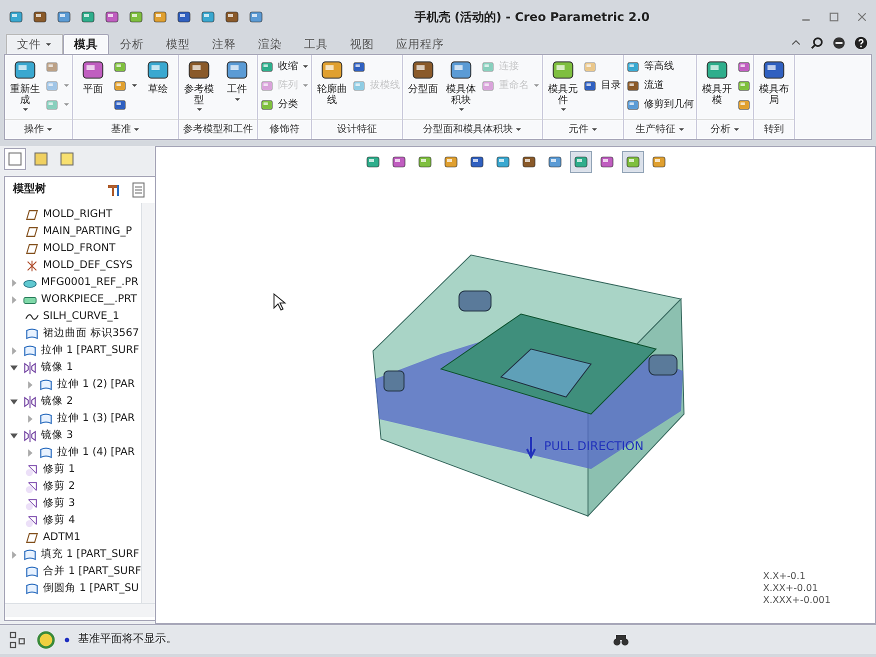  Describe the element at coordinates (77, 215) in the screenshot. I see `tree-item: MOLD_RIGHT` at that location.